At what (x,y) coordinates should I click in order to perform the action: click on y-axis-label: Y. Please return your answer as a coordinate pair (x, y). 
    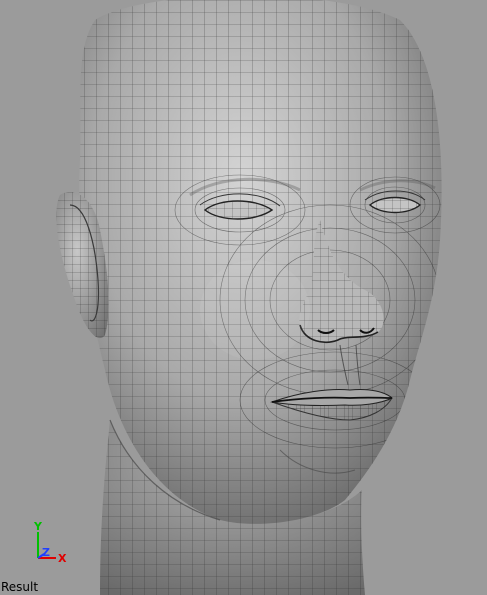
    Looking at the image, I should click on (38, 526).